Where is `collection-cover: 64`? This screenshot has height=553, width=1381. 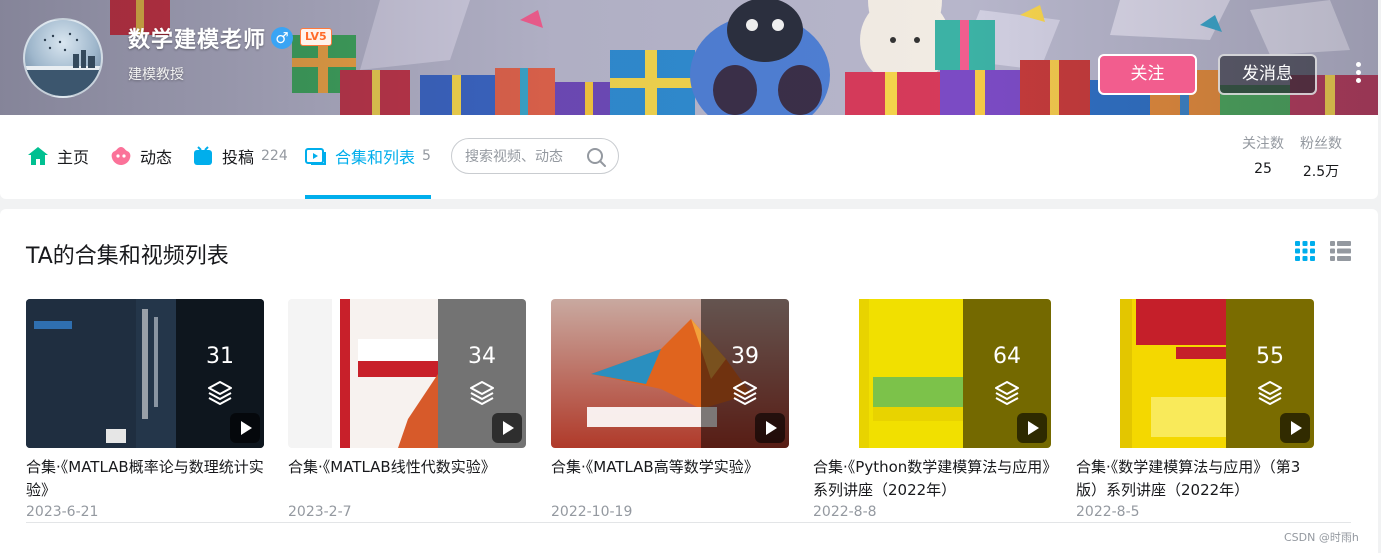
collection-cover: 64 is located at coordinates (932, 373).